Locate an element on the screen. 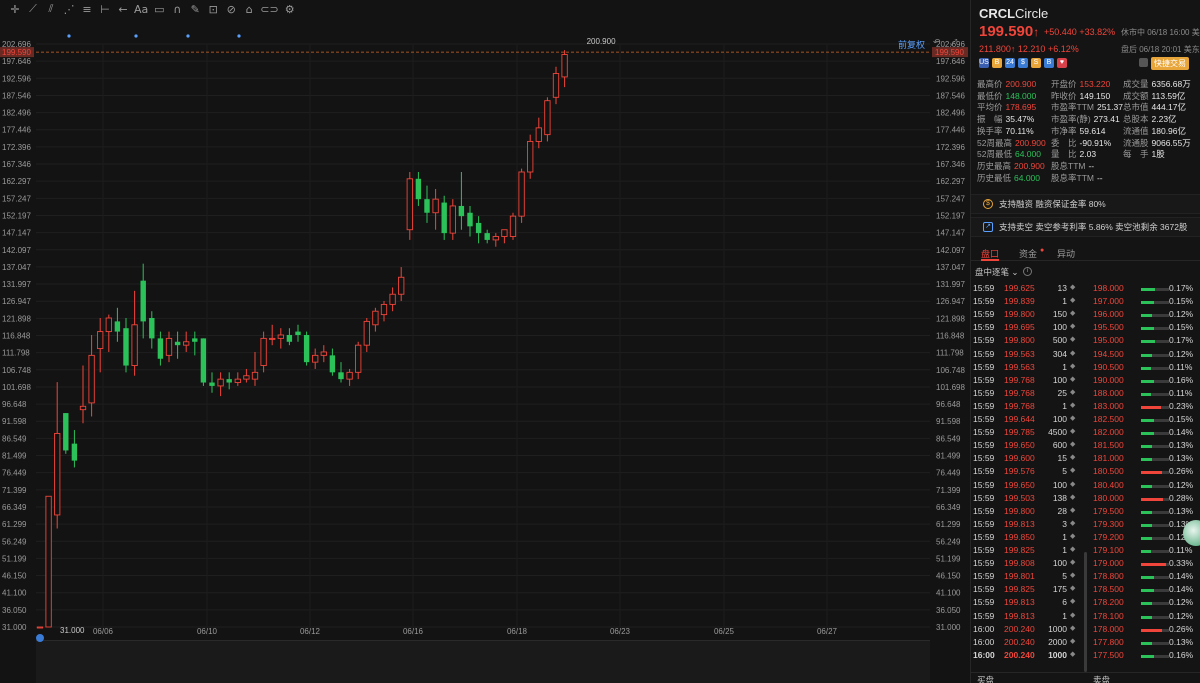 Image resolution: width=1200 pixels, height=683 pixels. link-icon: ⊂⊃ is located at coordinates (269, 9).